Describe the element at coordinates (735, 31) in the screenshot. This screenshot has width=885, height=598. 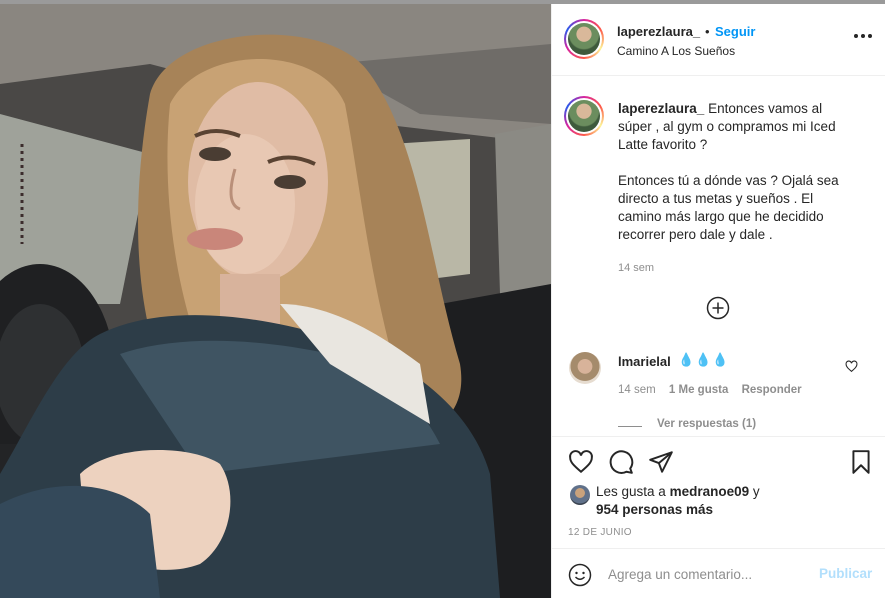
I see `follow-button: Seguir` at that location.